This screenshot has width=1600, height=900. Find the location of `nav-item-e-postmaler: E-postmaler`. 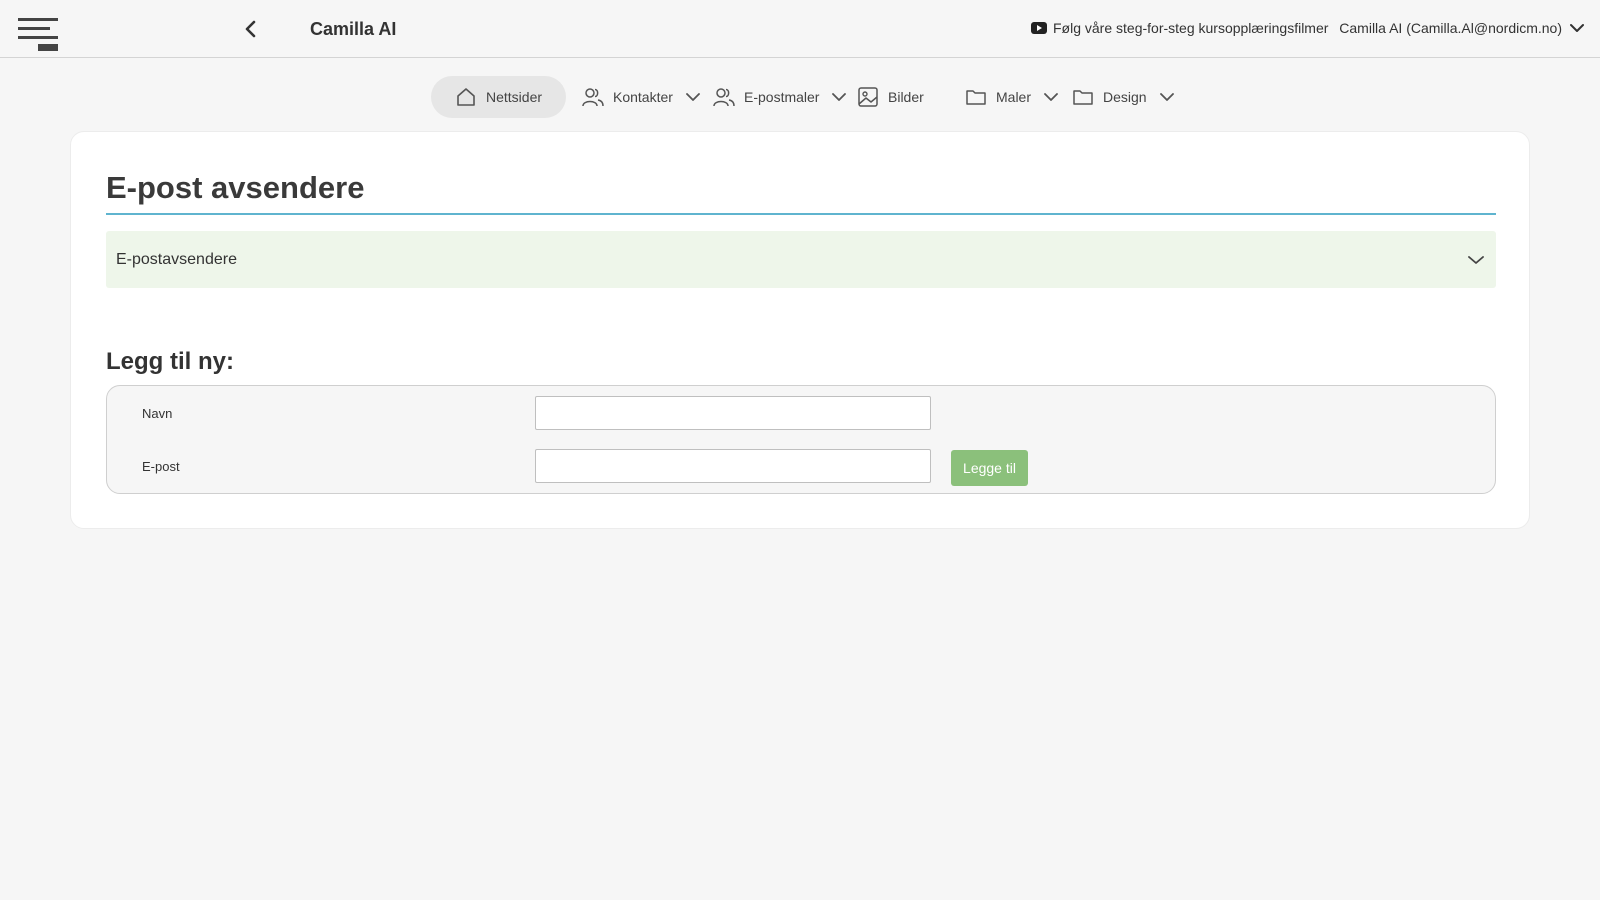

nav-item-e-postmaler: E-postmaler is located at coordinates (780, 97).